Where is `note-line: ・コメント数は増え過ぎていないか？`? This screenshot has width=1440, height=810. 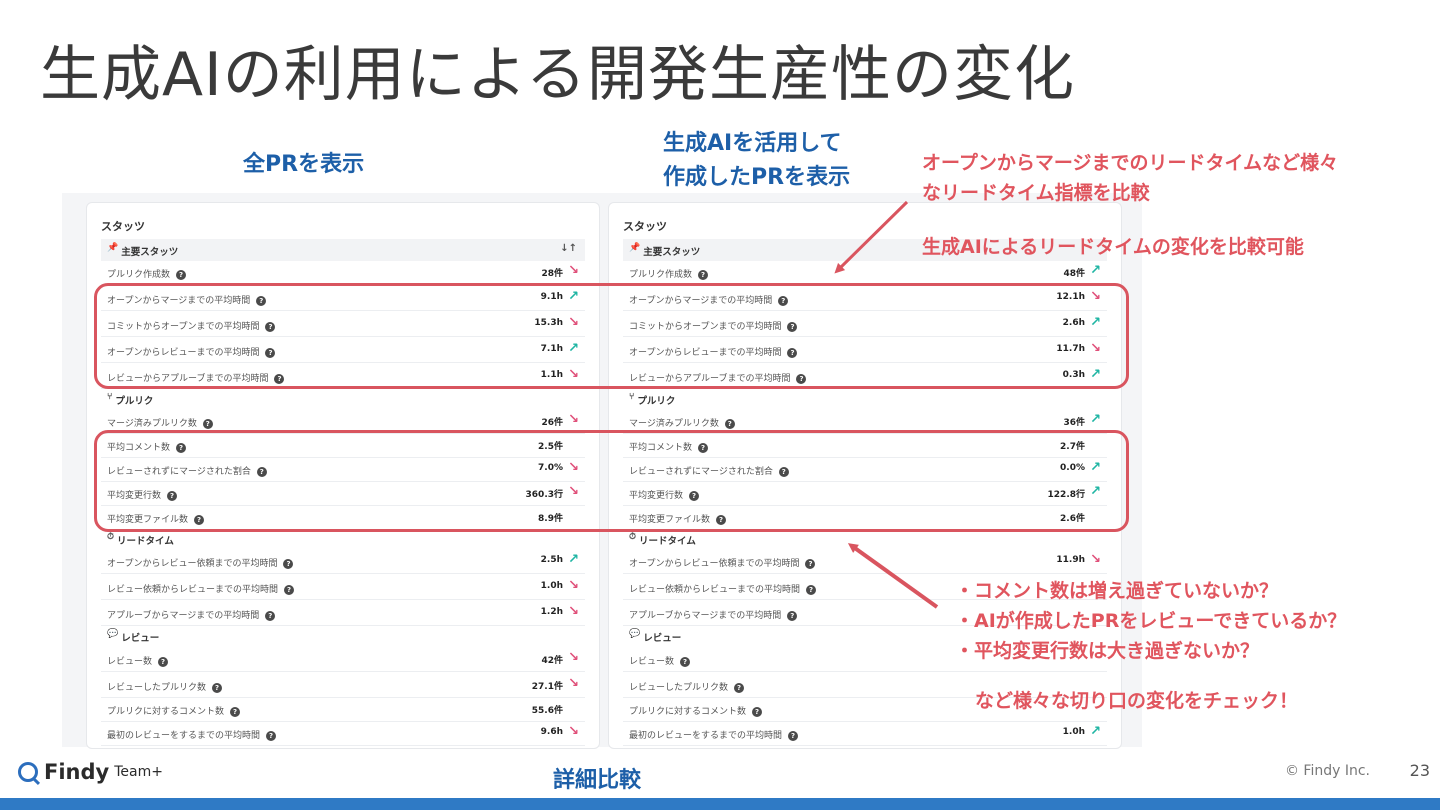
note-line: ・コメント数は増え過ぎていないか？ is located at coordinates (1117, 591).